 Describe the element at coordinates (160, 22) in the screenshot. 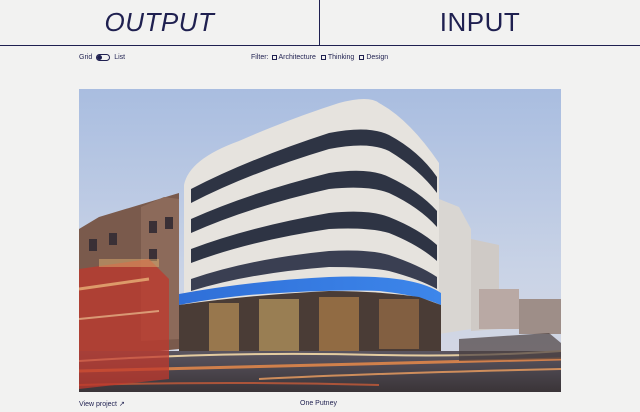

I see `output-tab: OUTPUT` at that location.